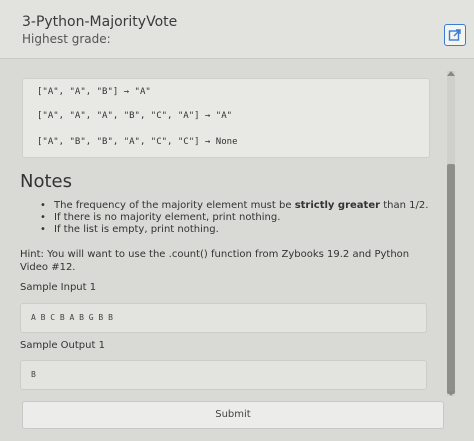 The width and height of the screenshot is (474, 441). I want to click on sample-input-label: Sample Input 1, so click(58, 287).